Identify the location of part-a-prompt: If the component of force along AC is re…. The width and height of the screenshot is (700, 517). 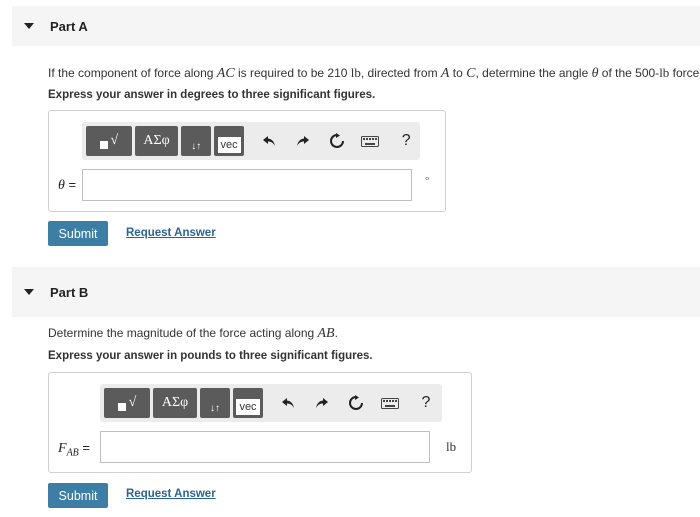
(374, 73).